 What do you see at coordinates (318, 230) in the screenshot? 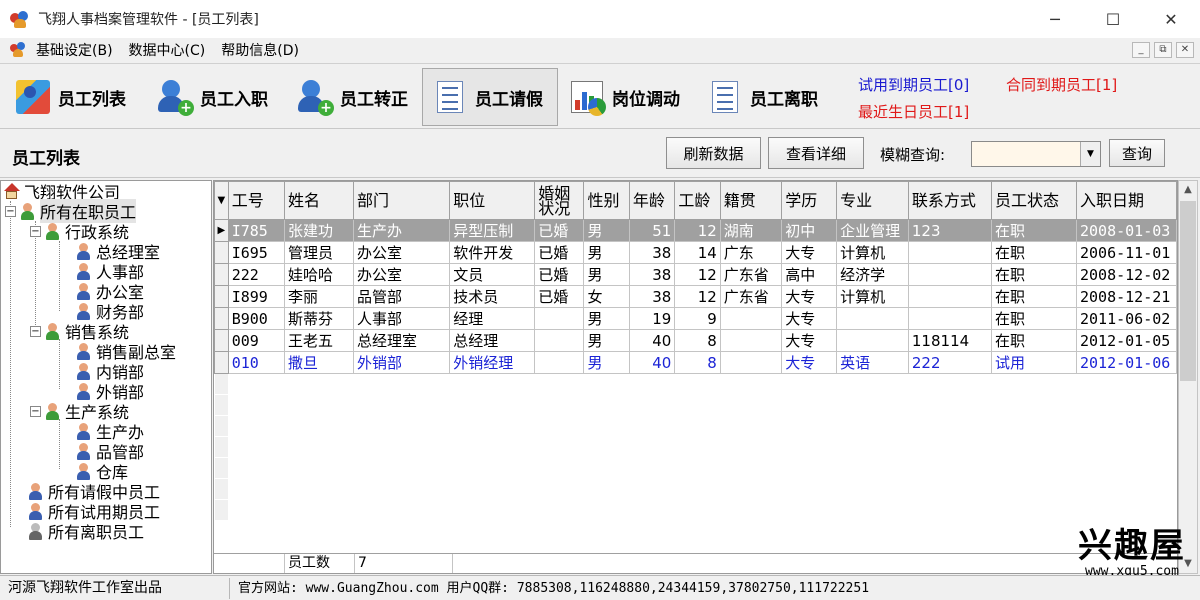
I see `cell-name: 张建功` at bounding box center [318, 230].